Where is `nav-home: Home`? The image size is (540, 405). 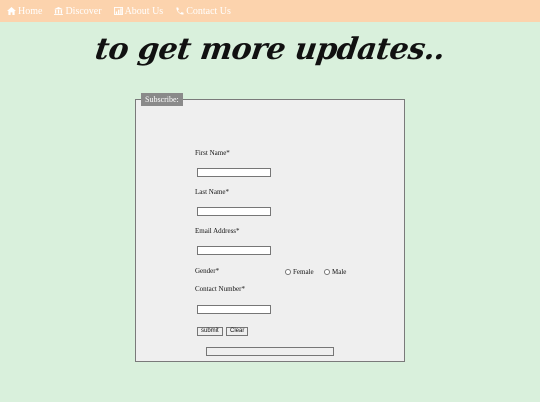
nav-home: Home is located at coordinates (24, 11).